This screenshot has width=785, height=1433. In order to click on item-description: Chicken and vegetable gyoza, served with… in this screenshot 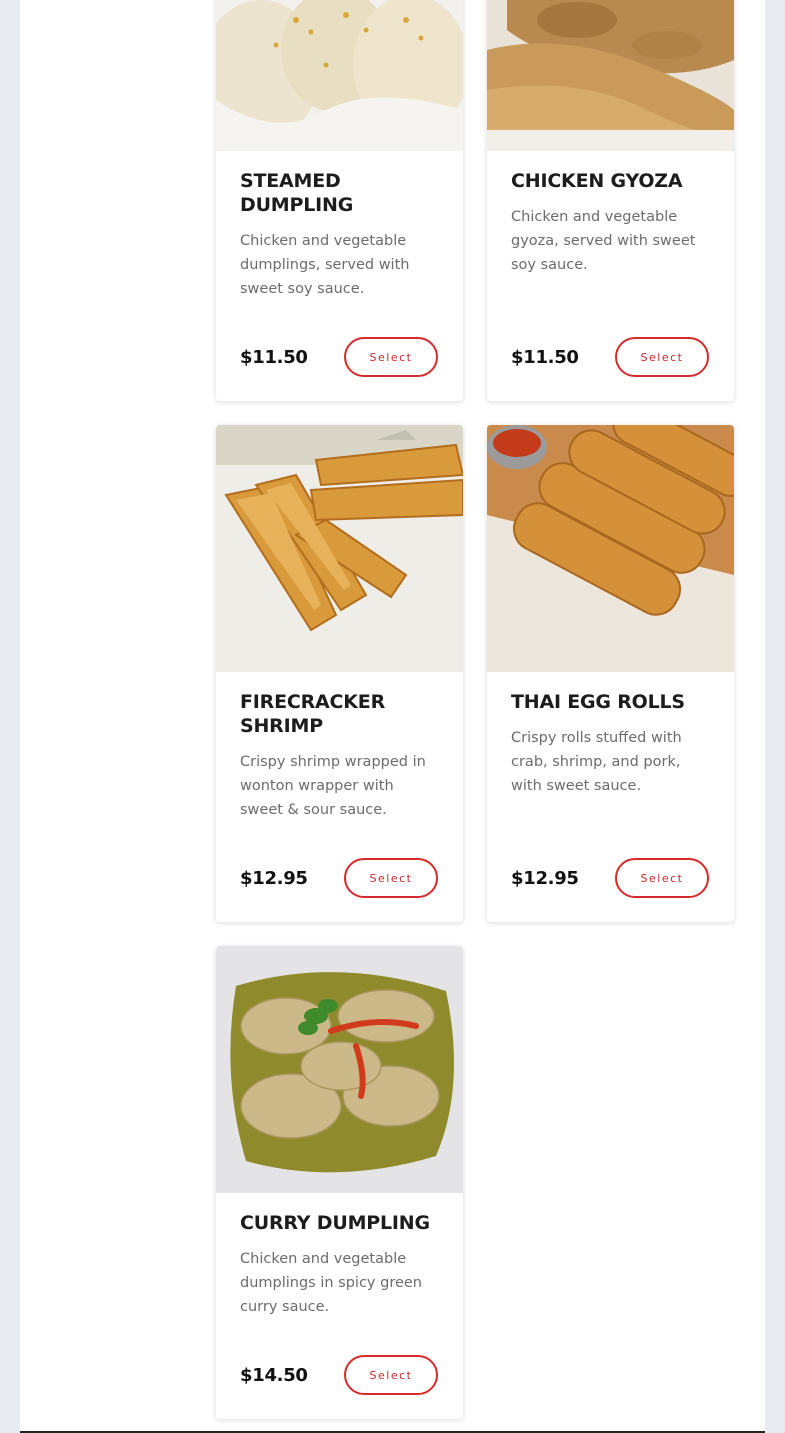, I will do `click(603, 241)`.